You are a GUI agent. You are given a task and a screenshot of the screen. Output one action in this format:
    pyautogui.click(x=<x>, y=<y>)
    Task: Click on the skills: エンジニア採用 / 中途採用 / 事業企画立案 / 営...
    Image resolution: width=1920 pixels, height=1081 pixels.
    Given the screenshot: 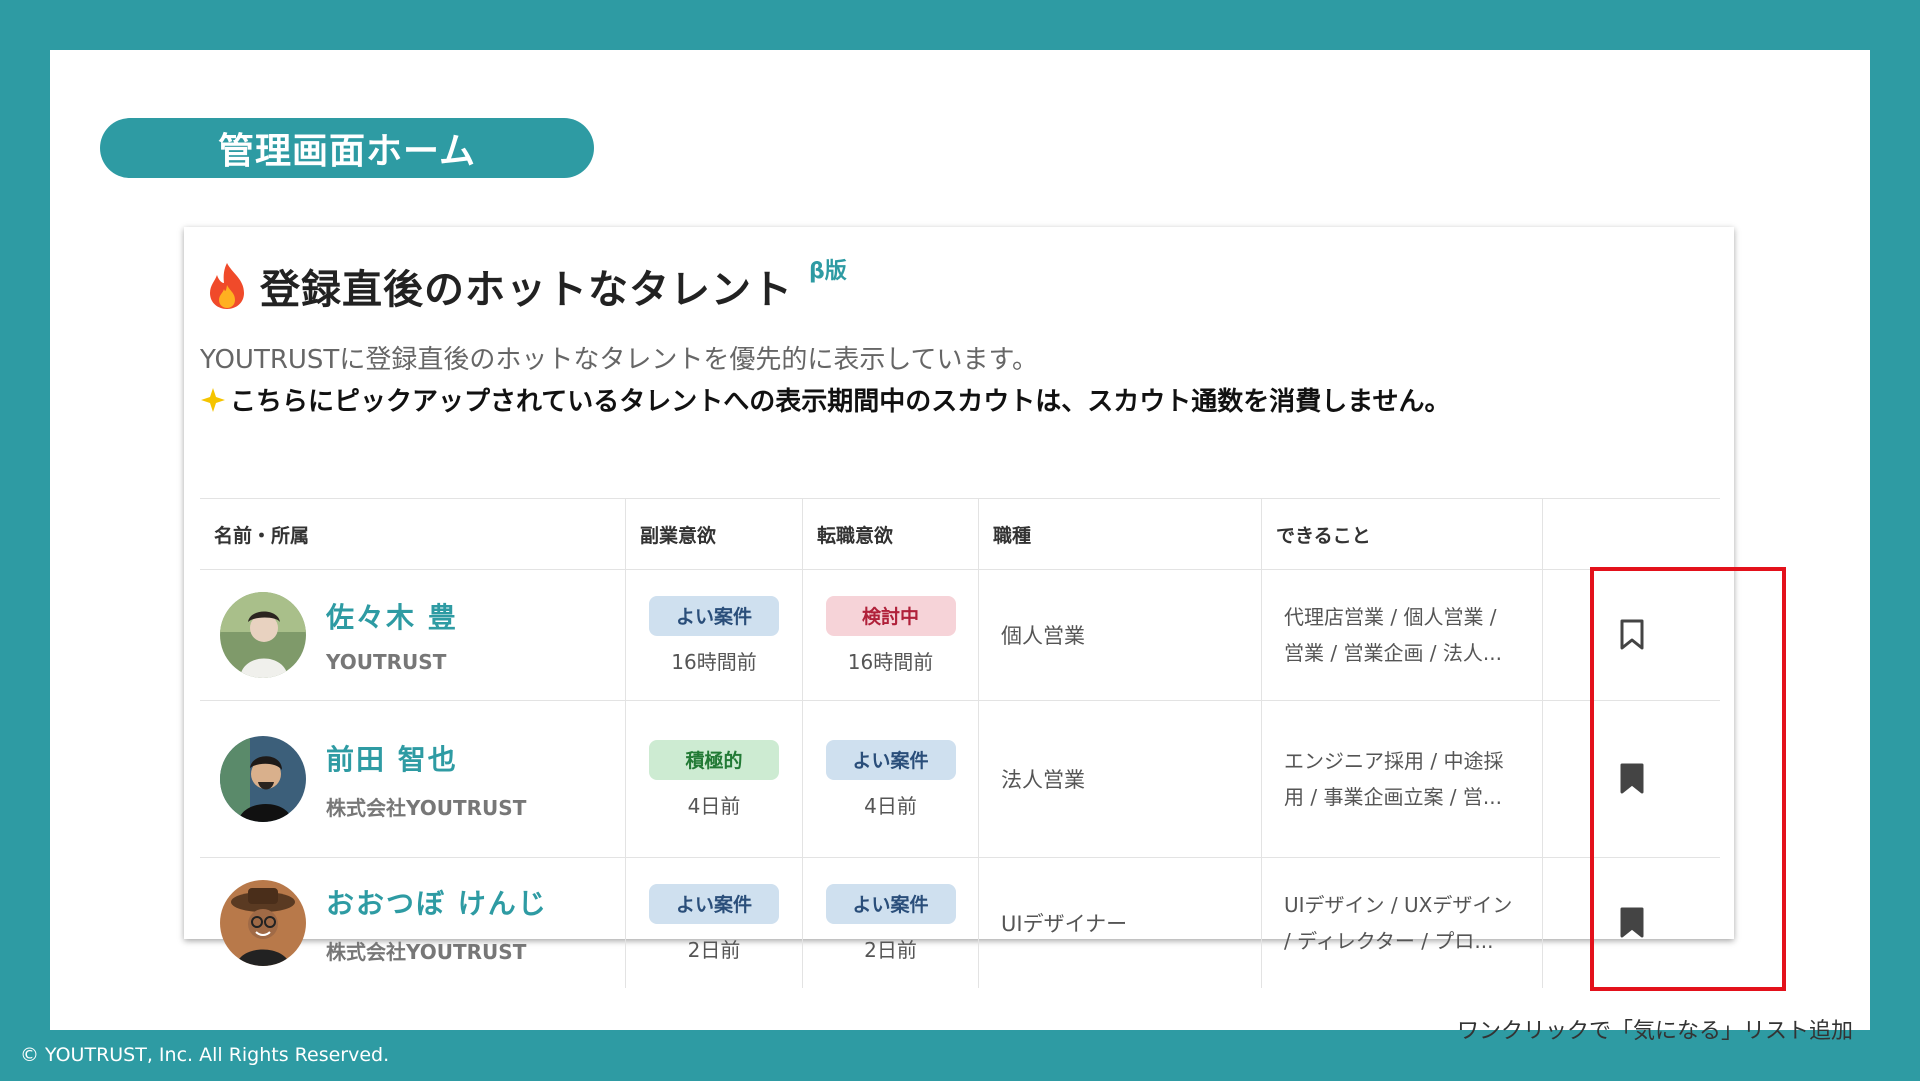 What is the action you would take?
    pyautogui.click(x=1402, y=779)
    